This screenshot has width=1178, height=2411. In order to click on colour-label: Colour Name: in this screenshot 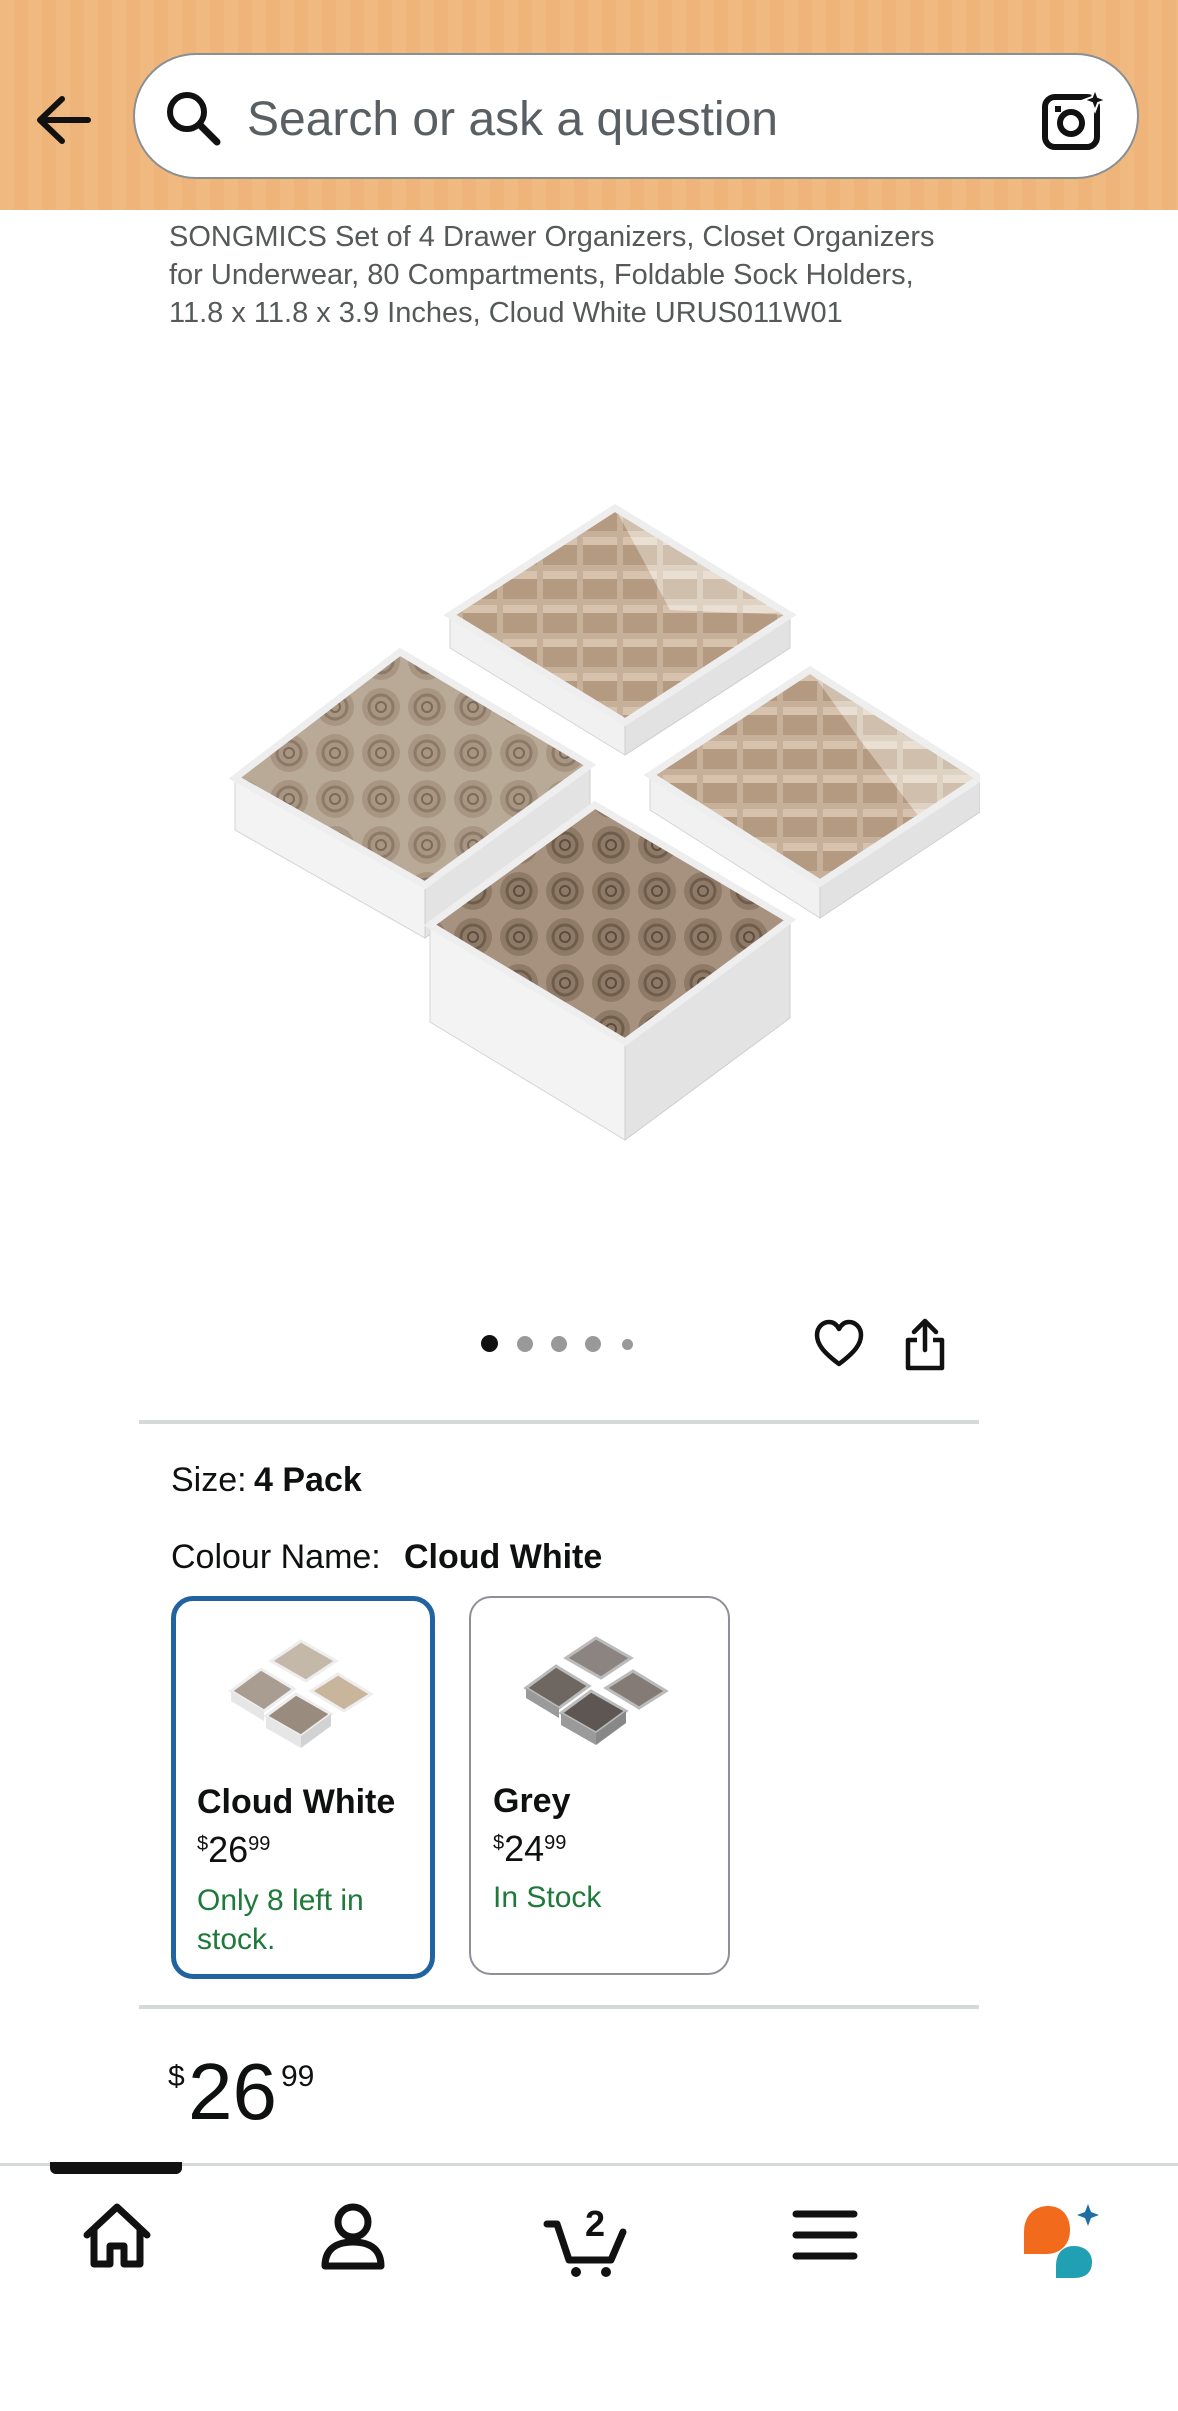, I will do `click(276, 1557)`.